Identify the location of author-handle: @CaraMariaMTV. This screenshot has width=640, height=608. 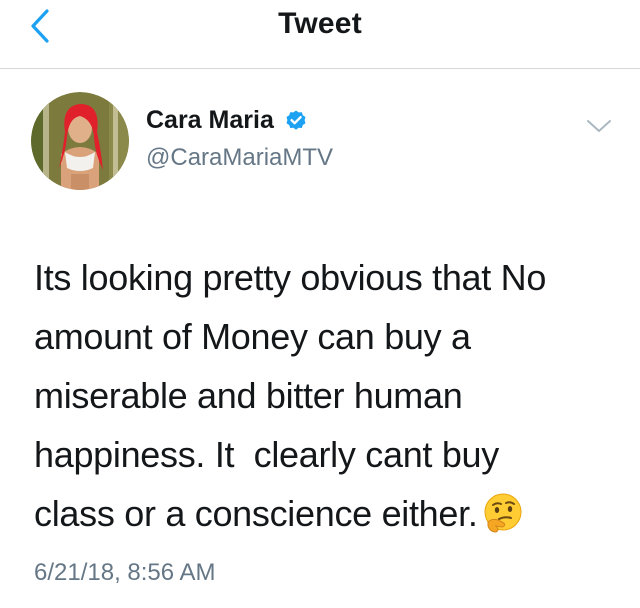
(239, 158).